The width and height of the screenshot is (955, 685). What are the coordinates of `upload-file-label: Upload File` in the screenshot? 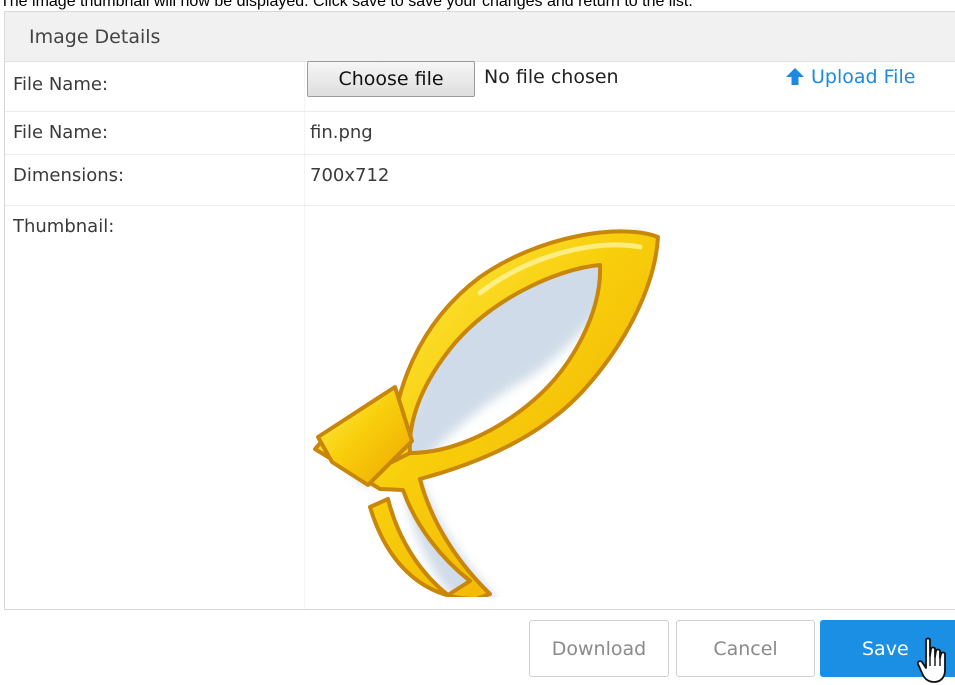 It's located at (863, 77).